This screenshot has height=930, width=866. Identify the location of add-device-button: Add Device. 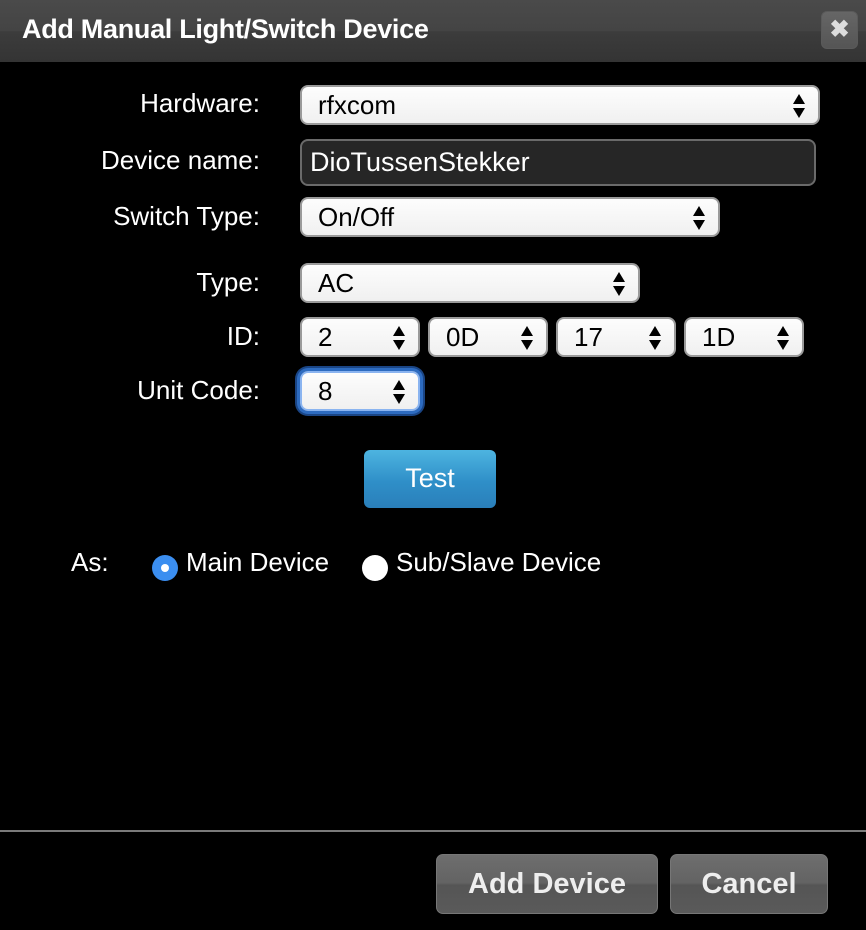
(547, 884).